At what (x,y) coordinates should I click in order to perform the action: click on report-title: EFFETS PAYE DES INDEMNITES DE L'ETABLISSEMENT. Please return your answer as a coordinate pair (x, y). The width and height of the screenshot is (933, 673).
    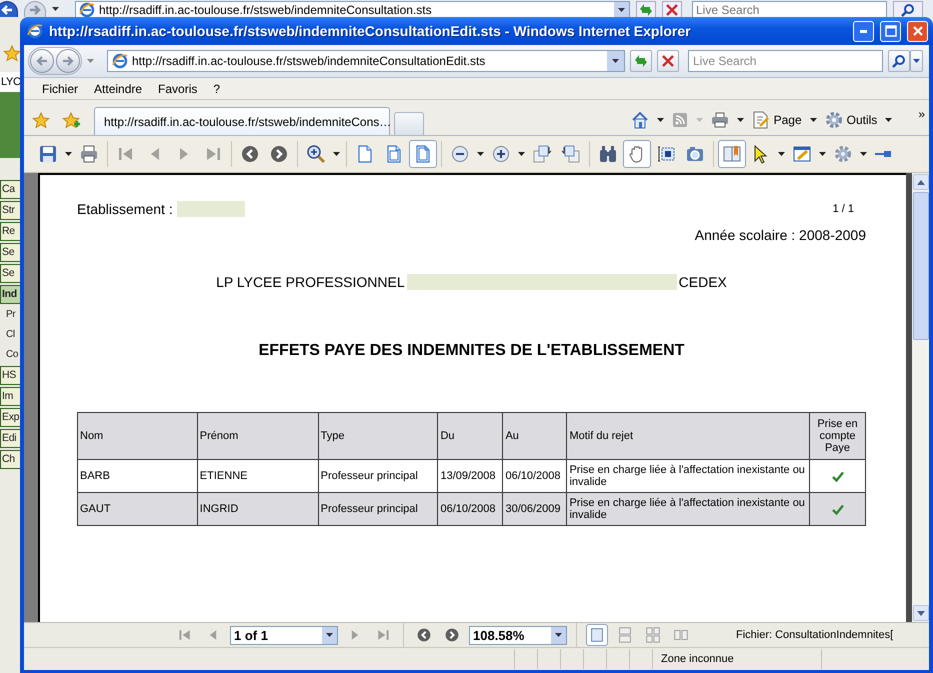
    Looking at the image, I should click on (472, 351).